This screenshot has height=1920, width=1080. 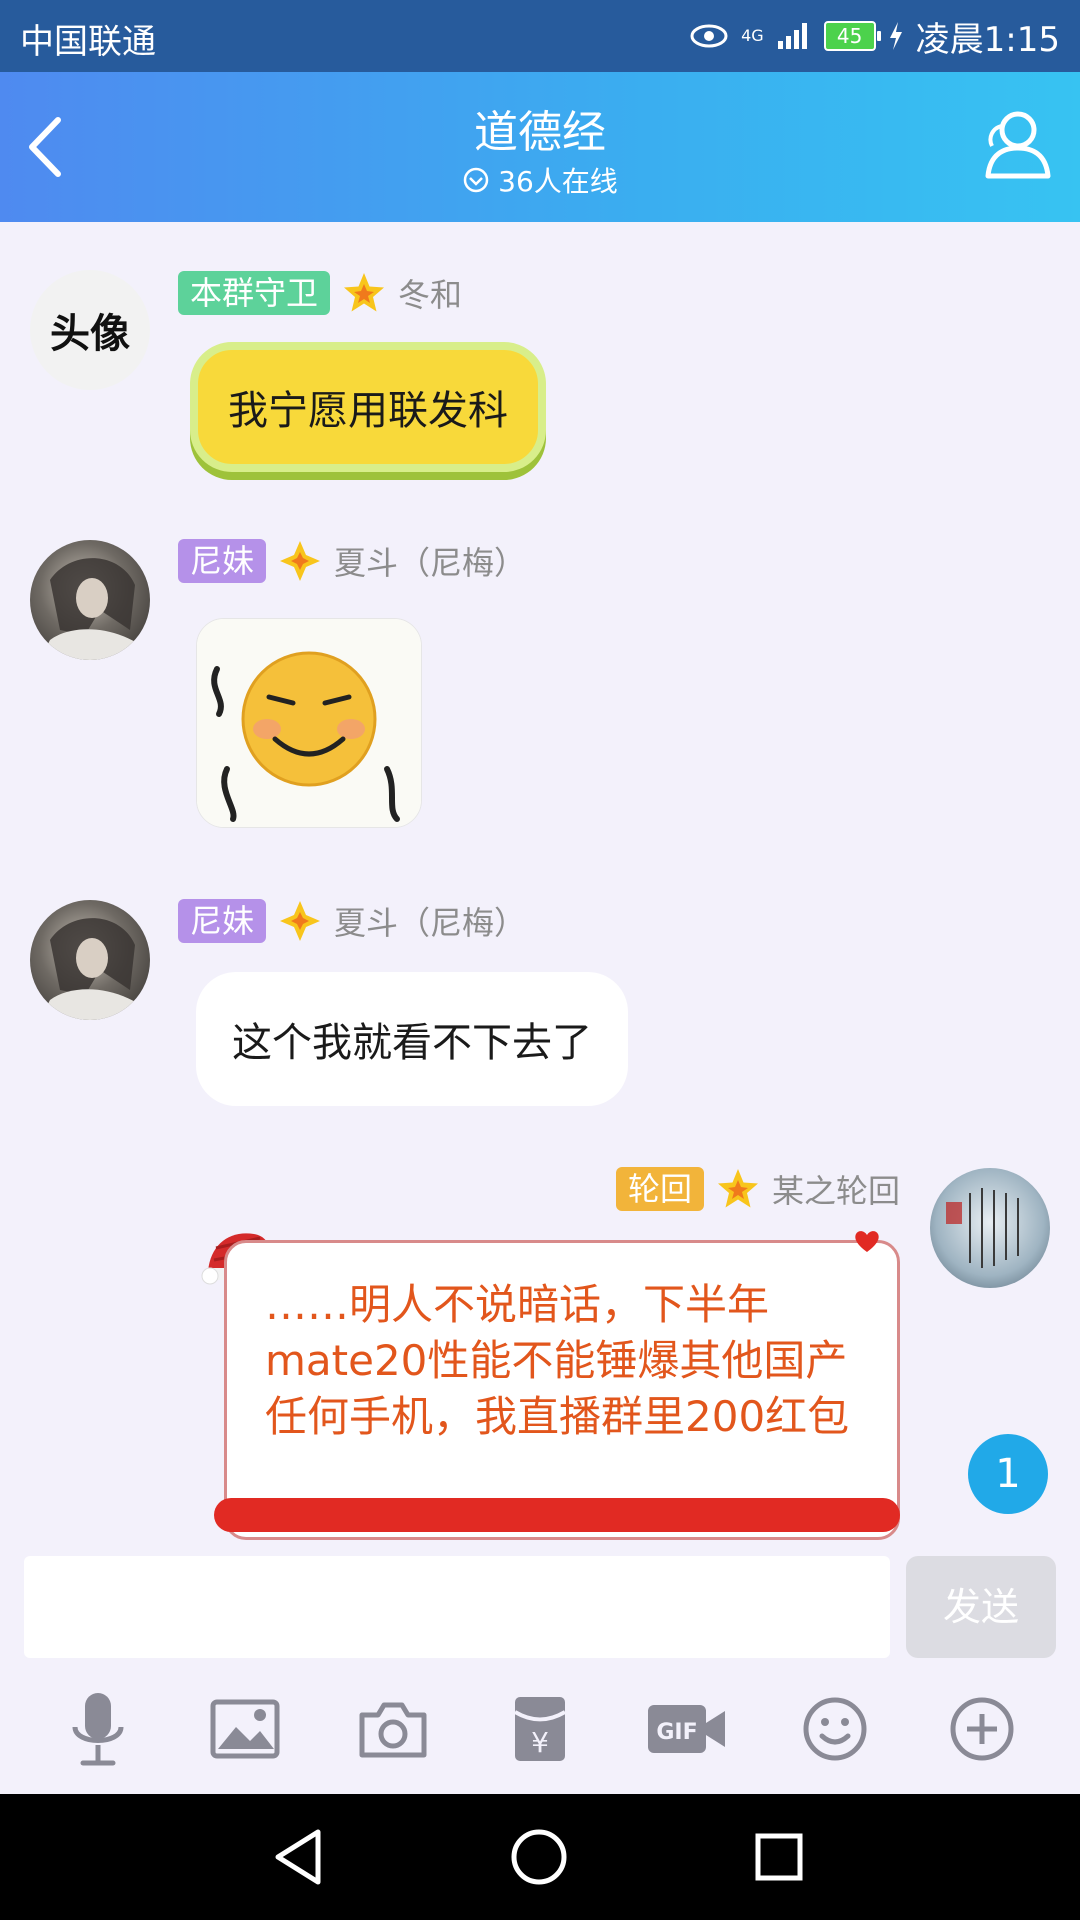 What do you see at coordinates (852, 36) in the screenshot?
I see `battery-icon: 45` at bounding box center [852, 36].